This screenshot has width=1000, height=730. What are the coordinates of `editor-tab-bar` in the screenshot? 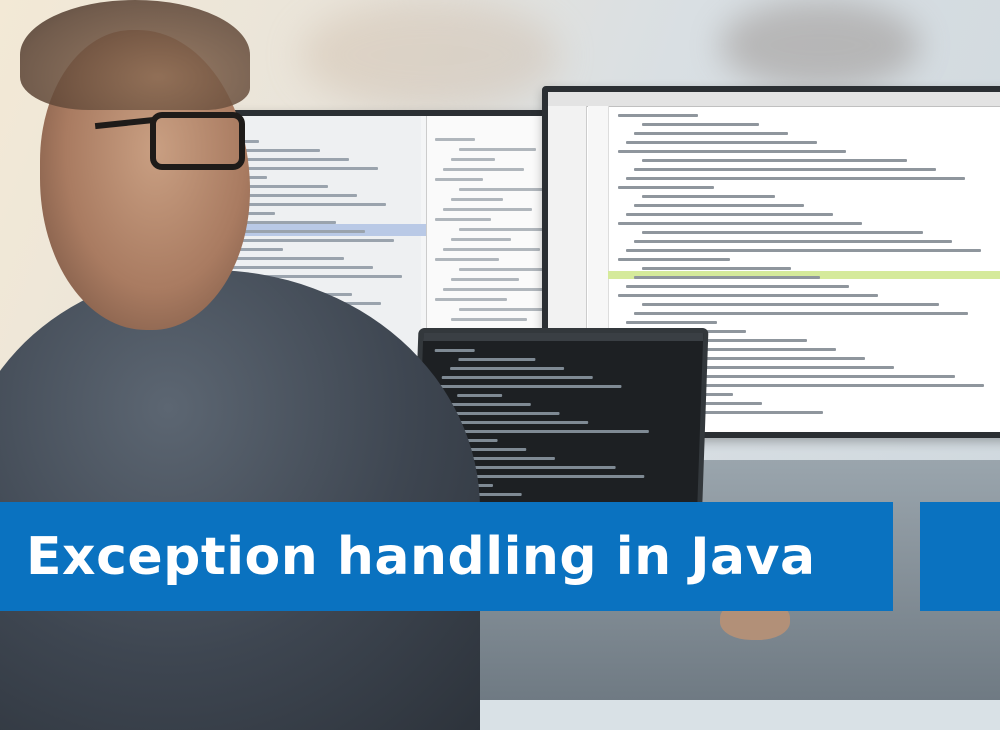 It's located at (774, 99).